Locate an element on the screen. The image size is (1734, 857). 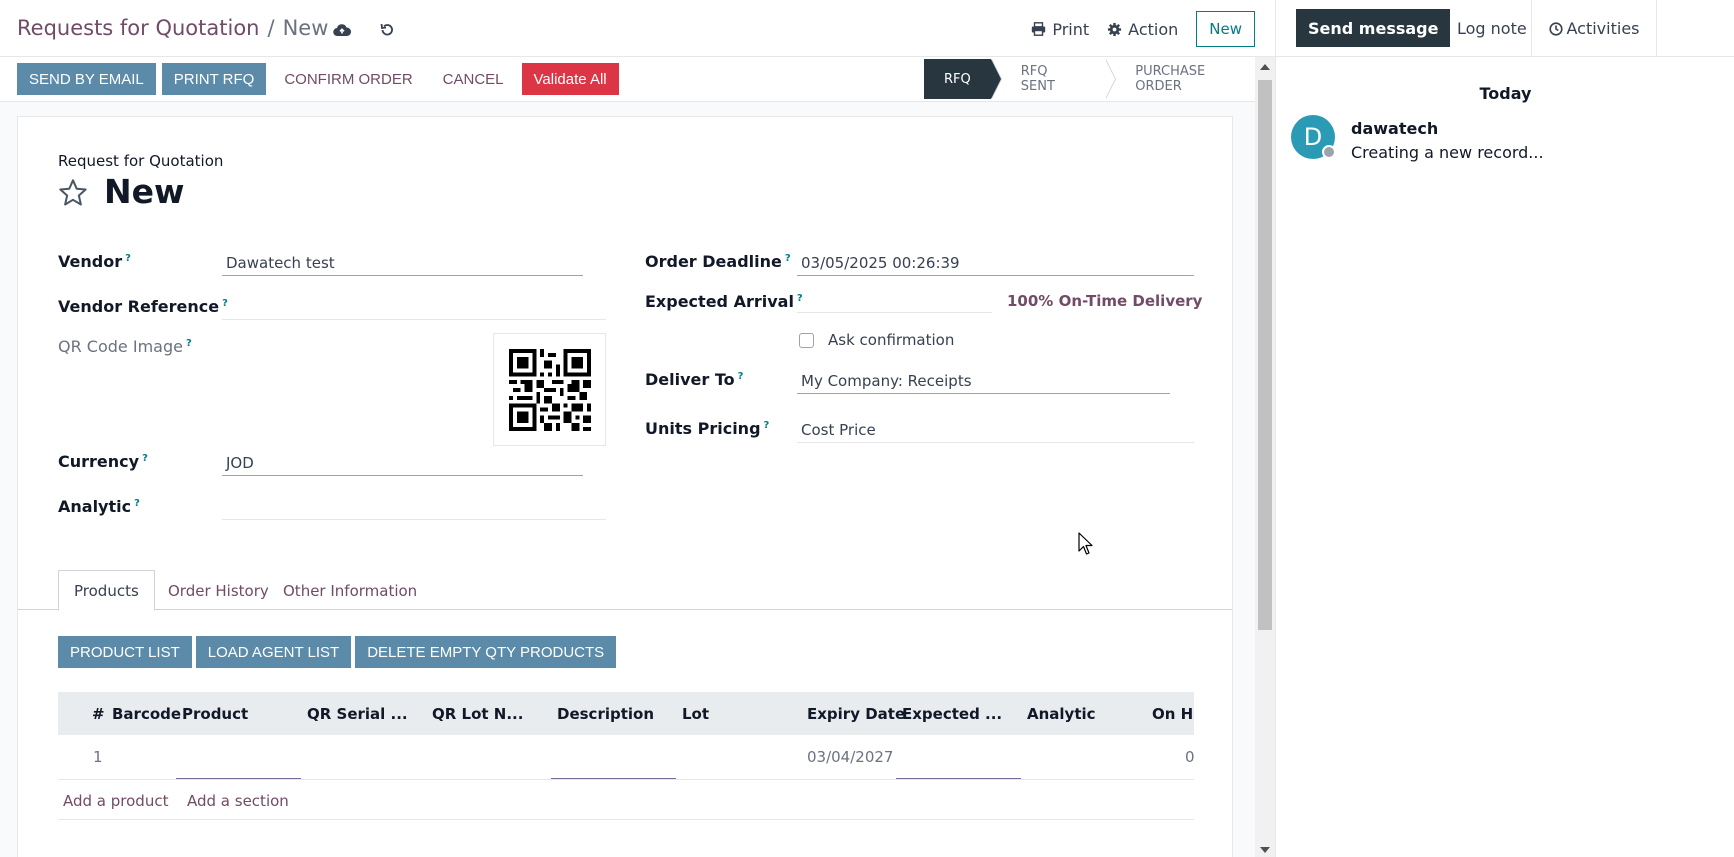
qr-code-label: QR Code Image? is located at coordinates (125, 346).